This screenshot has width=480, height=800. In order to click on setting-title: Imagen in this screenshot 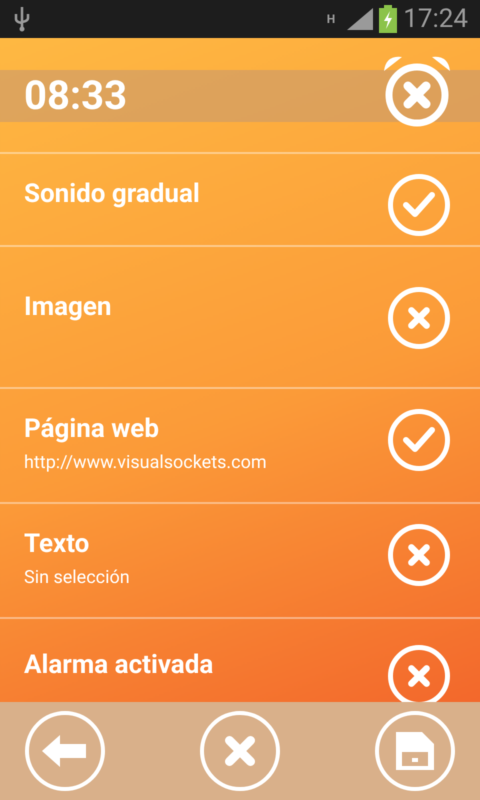, I will do `click(68, 307)`.